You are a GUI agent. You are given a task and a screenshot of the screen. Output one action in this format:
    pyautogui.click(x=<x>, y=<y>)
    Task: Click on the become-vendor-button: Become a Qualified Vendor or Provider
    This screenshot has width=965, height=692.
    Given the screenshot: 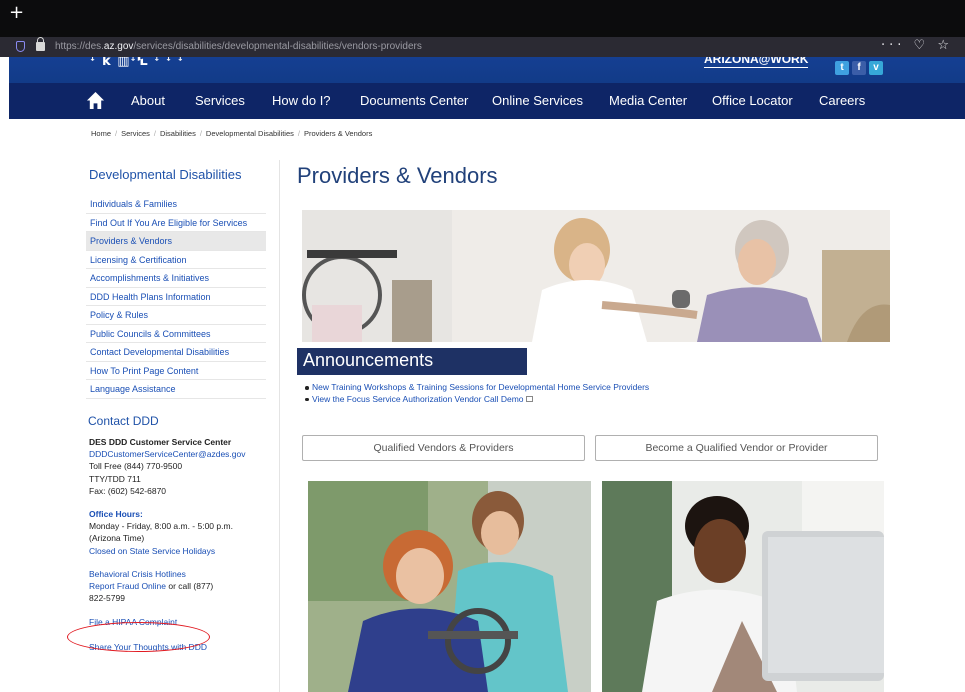 What is the action you would take?
    pyautogui.click(x=736, y=448)
    